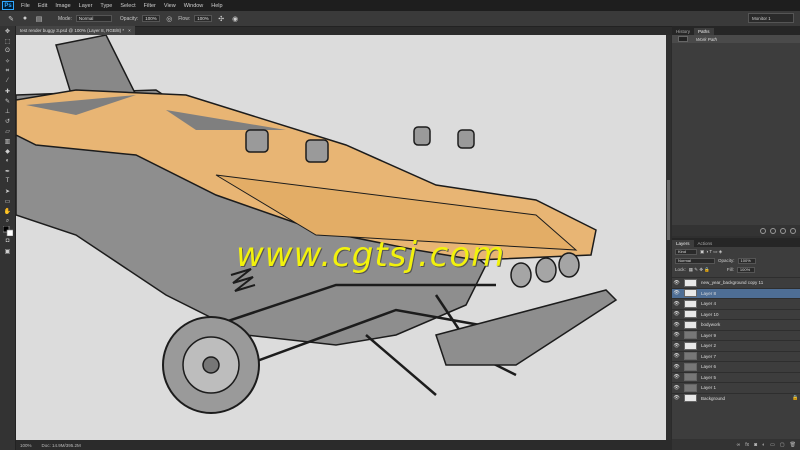  I want to click on fill-label: Fill:, so click(730, 269).